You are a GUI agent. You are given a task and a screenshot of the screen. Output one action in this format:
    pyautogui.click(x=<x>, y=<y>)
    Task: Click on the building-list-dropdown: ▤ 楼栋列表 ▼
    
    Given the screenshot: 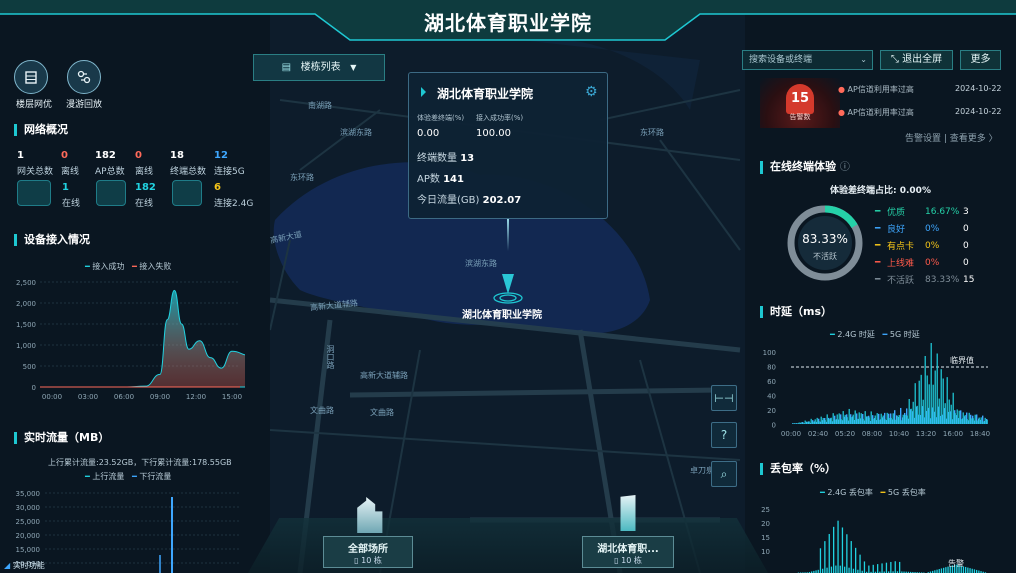 What is the action you would take?
    pyautogui.click(x=319, y=67)
    